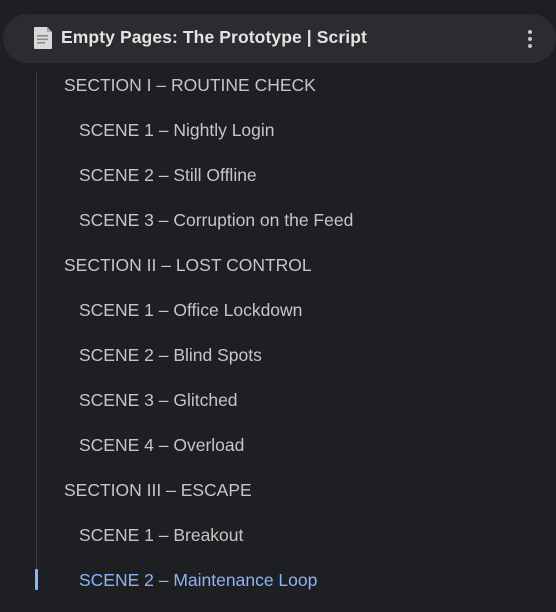 The image size is (556, 612). Describe the element at coordinates (36, 331) in the screenshot. I see `outline-guide-line` at that location.